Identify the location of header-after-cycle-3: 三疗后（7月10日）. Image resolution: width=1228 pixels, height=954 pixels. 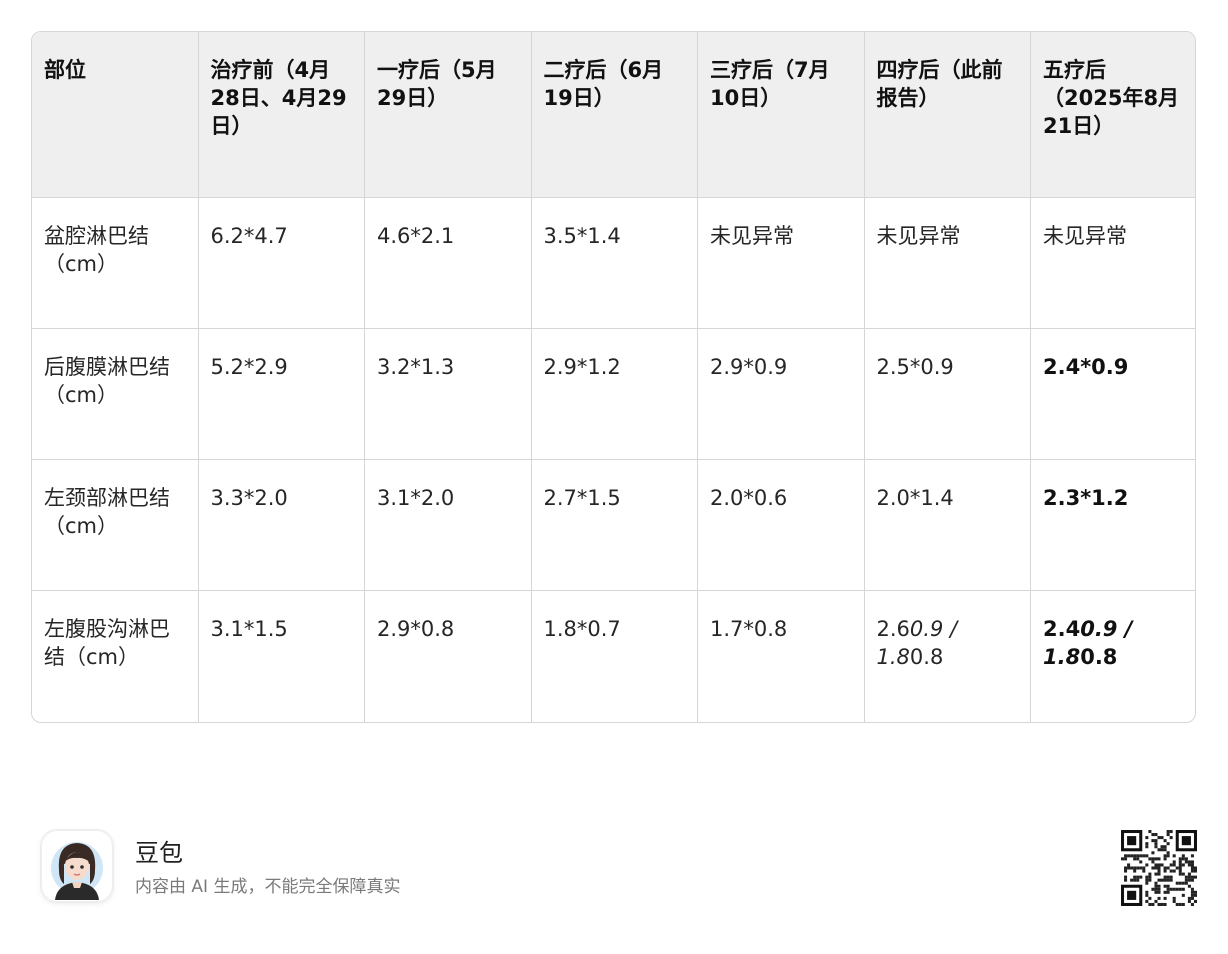
(781, 115).